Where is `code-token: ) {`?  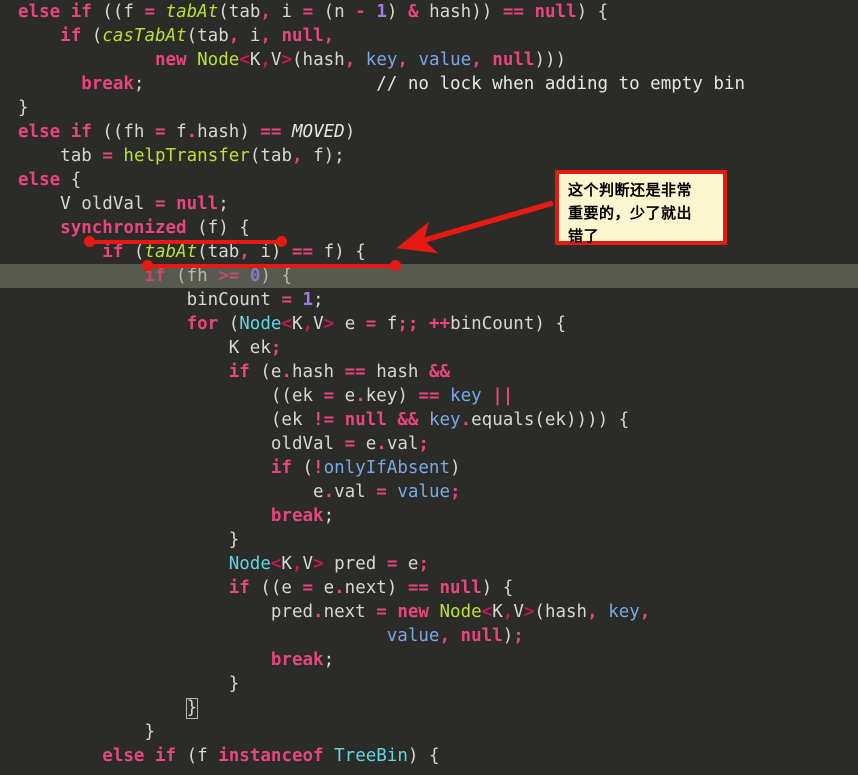
code-token: ) { is located at coordinates (497, 588).